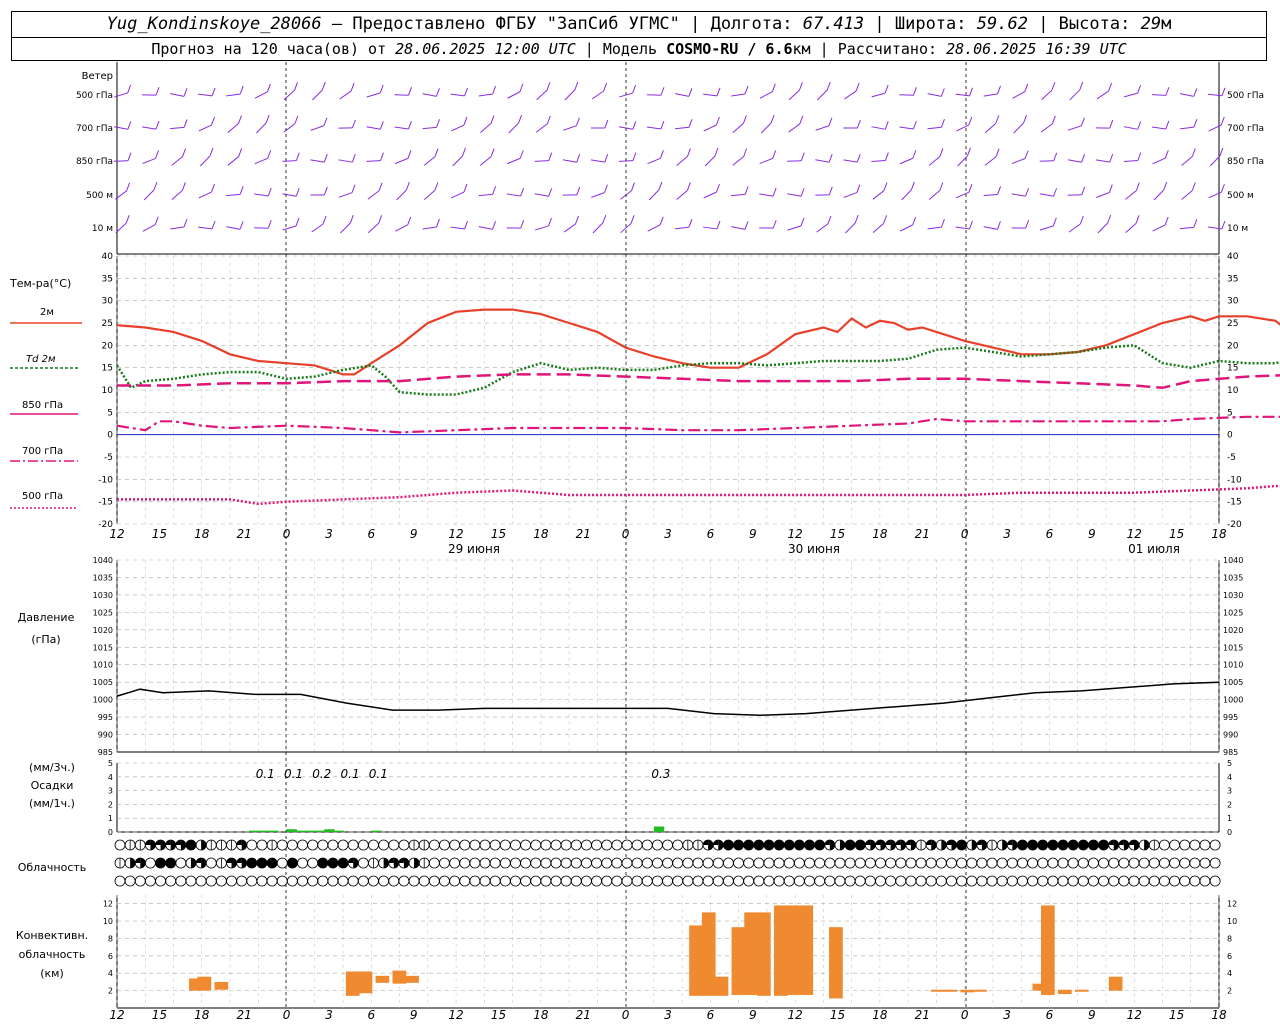 This screenshot has height=1024, width=1280. Describe the element at coordinates (110, 938) in the screenshot. I see `conv-tick-left: 8` at that location.